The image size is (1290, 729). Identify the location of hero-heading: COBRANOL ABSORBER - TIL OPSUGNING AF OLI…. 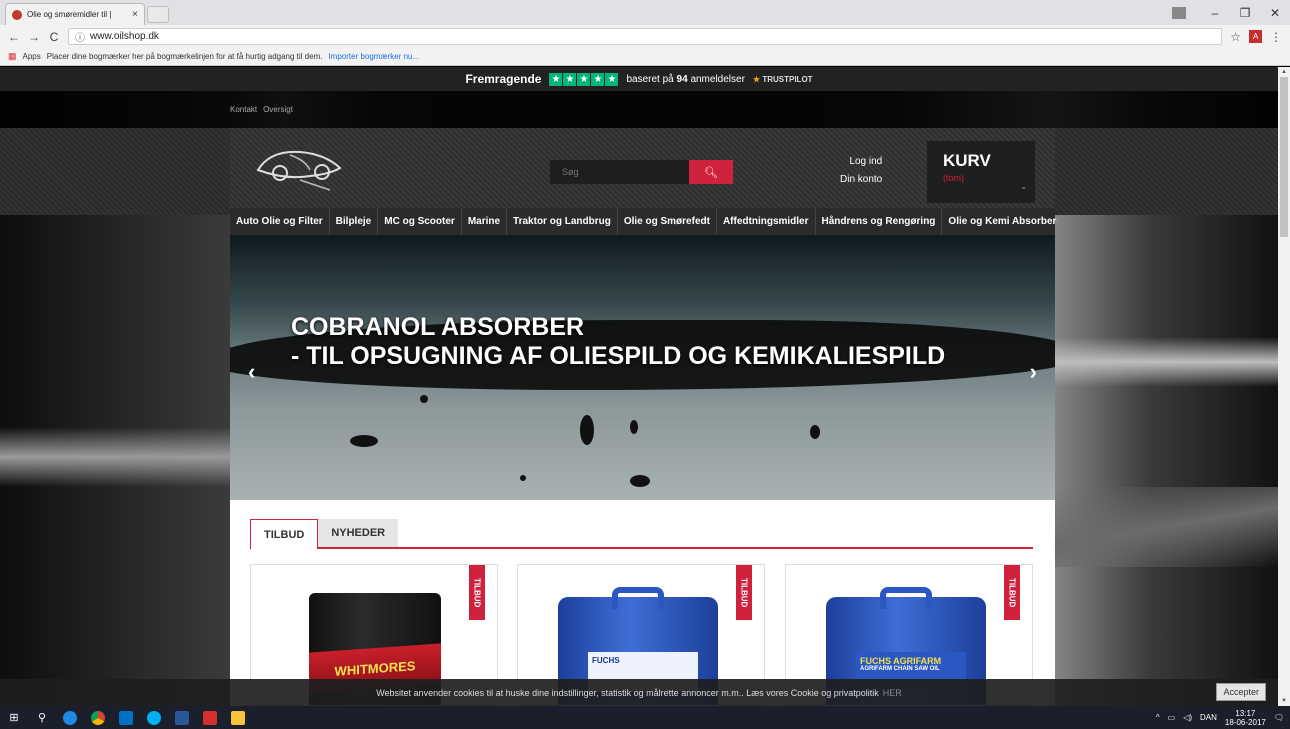
(618, 342).